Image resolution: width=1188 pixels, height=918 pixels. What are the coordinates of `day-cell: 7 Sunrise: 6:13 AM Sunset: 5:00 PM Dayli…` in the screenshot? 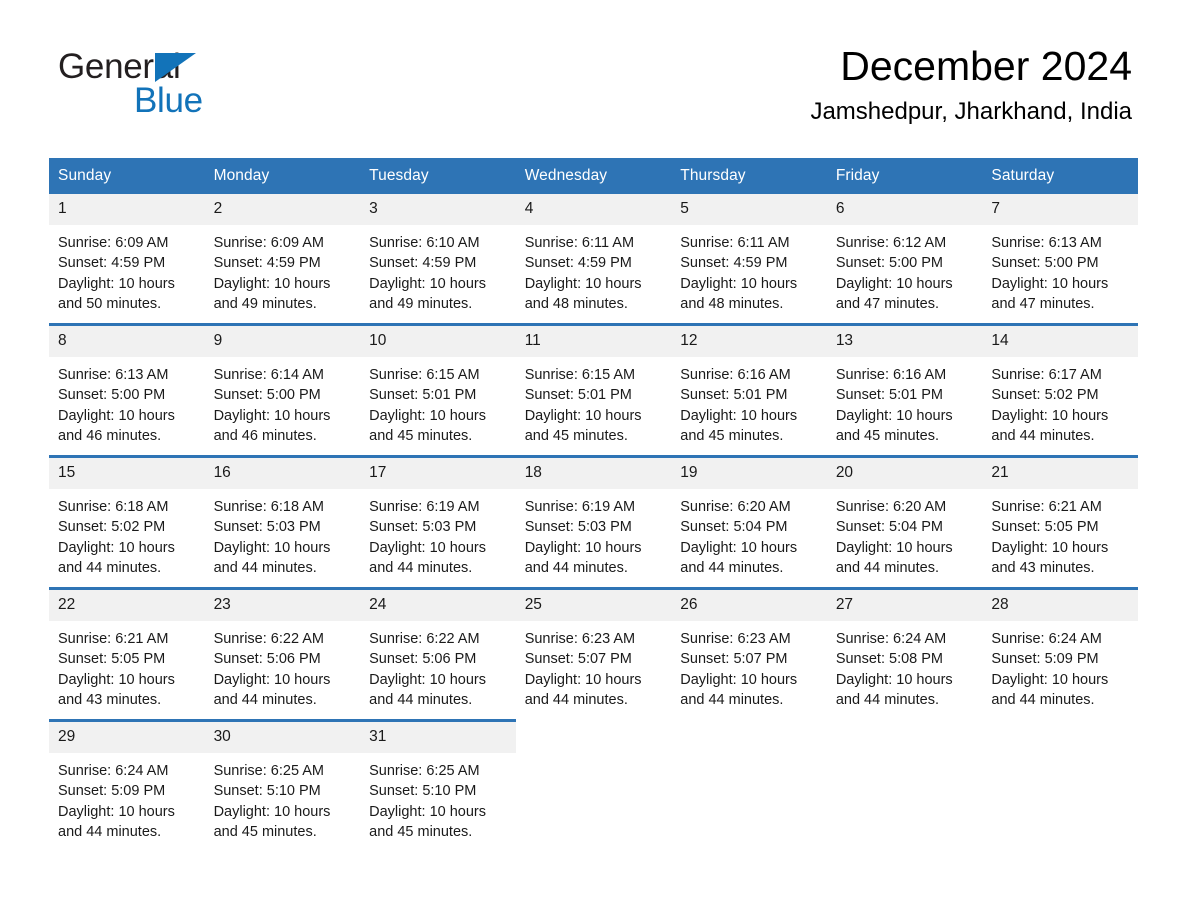 It's located at (1060, 259).